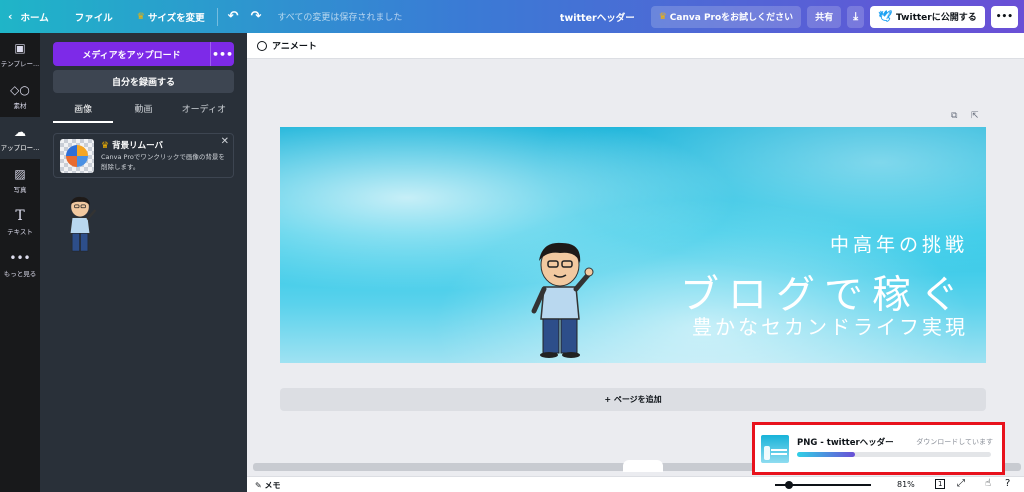  I want to click on uploaded-image-thumbnail, so click(81, 225).